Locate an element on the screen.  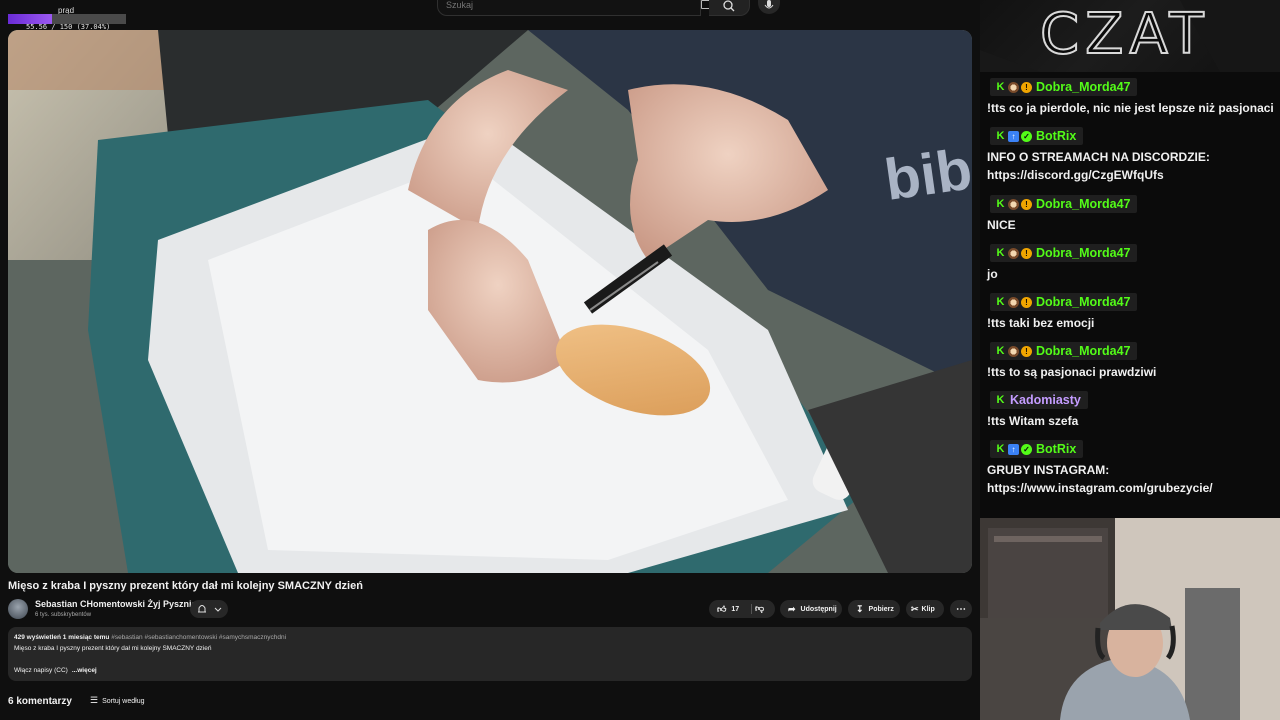
more-icon: ⋯ is located at coordinates (961, 609).